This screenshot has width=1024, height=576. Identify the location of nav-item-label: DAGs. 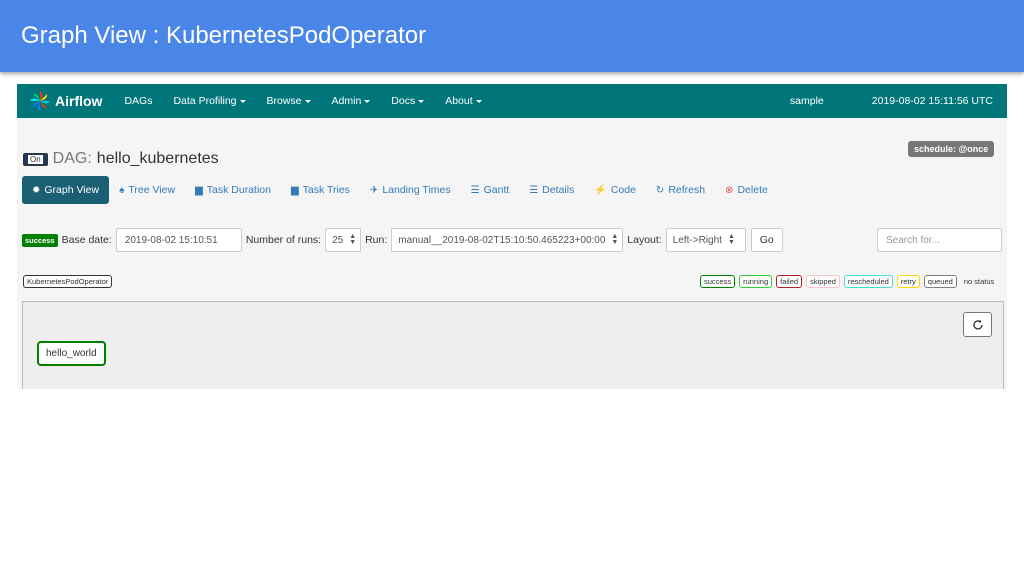
(138, 101).